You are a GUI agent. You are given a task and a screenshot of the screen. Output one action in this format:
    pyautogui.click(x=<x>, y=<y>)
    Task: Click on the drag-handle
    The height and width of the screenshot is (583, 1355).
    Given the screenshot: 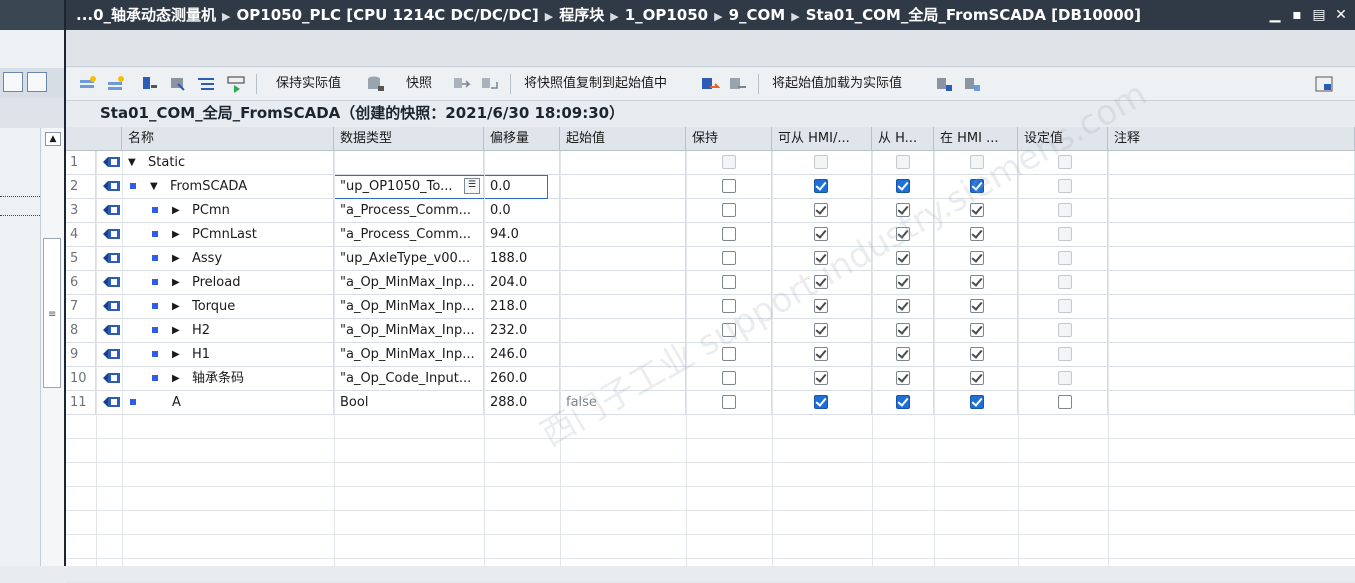 What is the action you would take?
    pyautogui.click(x=20, y=206)
    